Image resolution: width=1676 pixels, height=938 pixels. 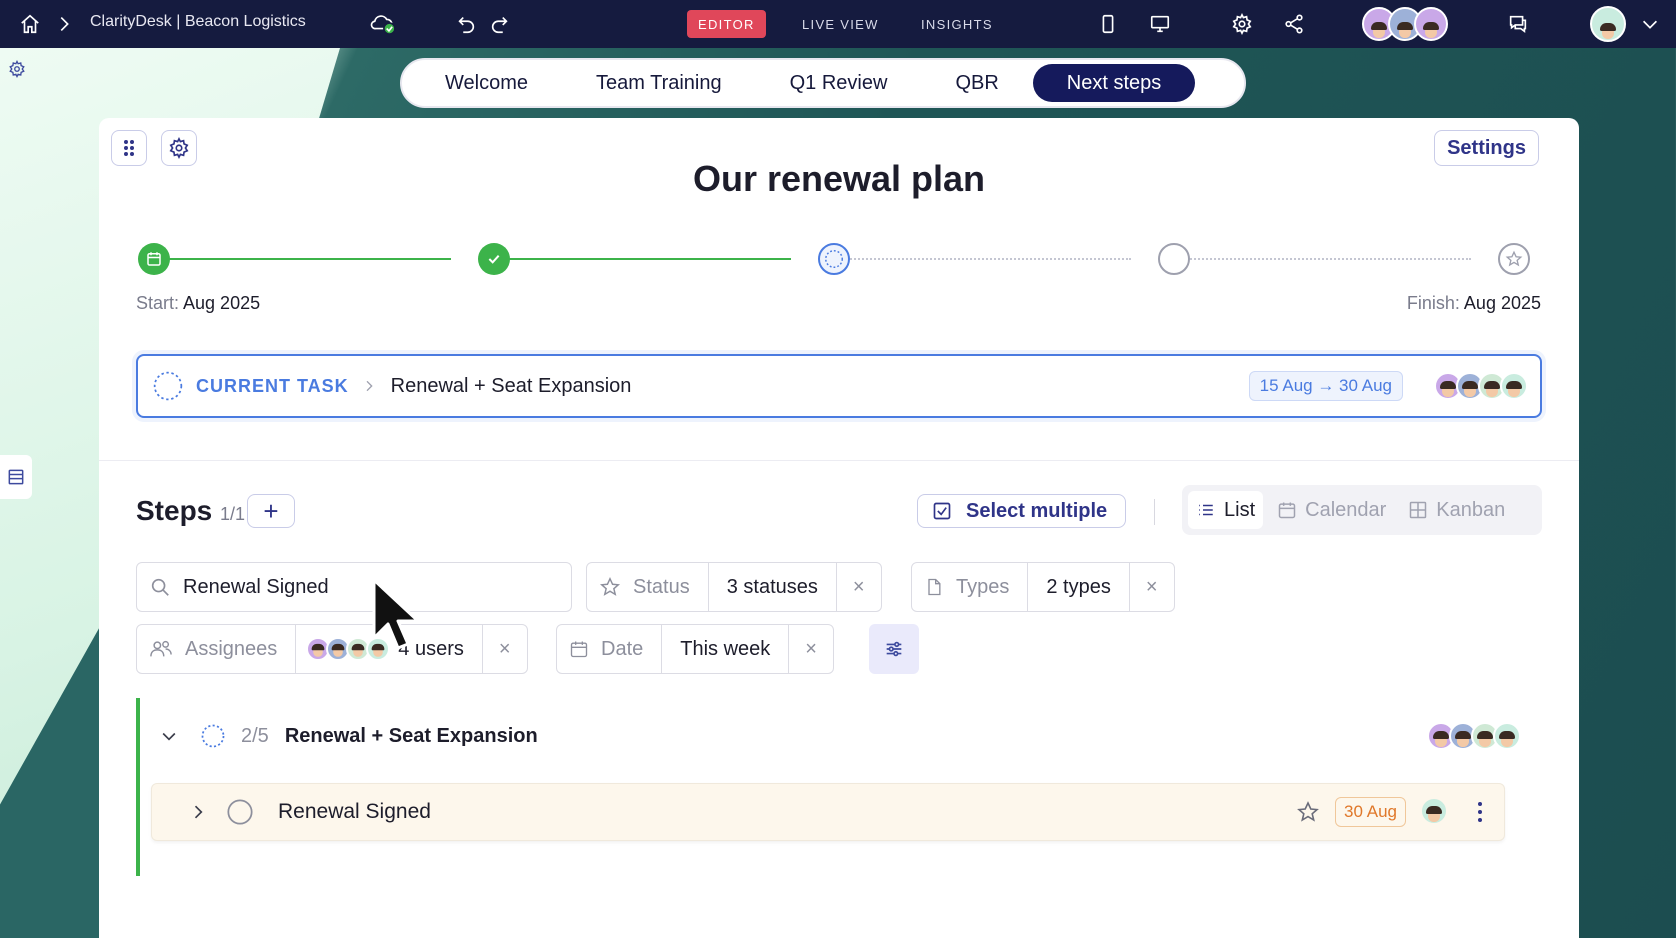 What do you see at coordinates (396, 614) in the screenshot?
I see `mouse-cursor-icon` at bounding box center [396, 614].